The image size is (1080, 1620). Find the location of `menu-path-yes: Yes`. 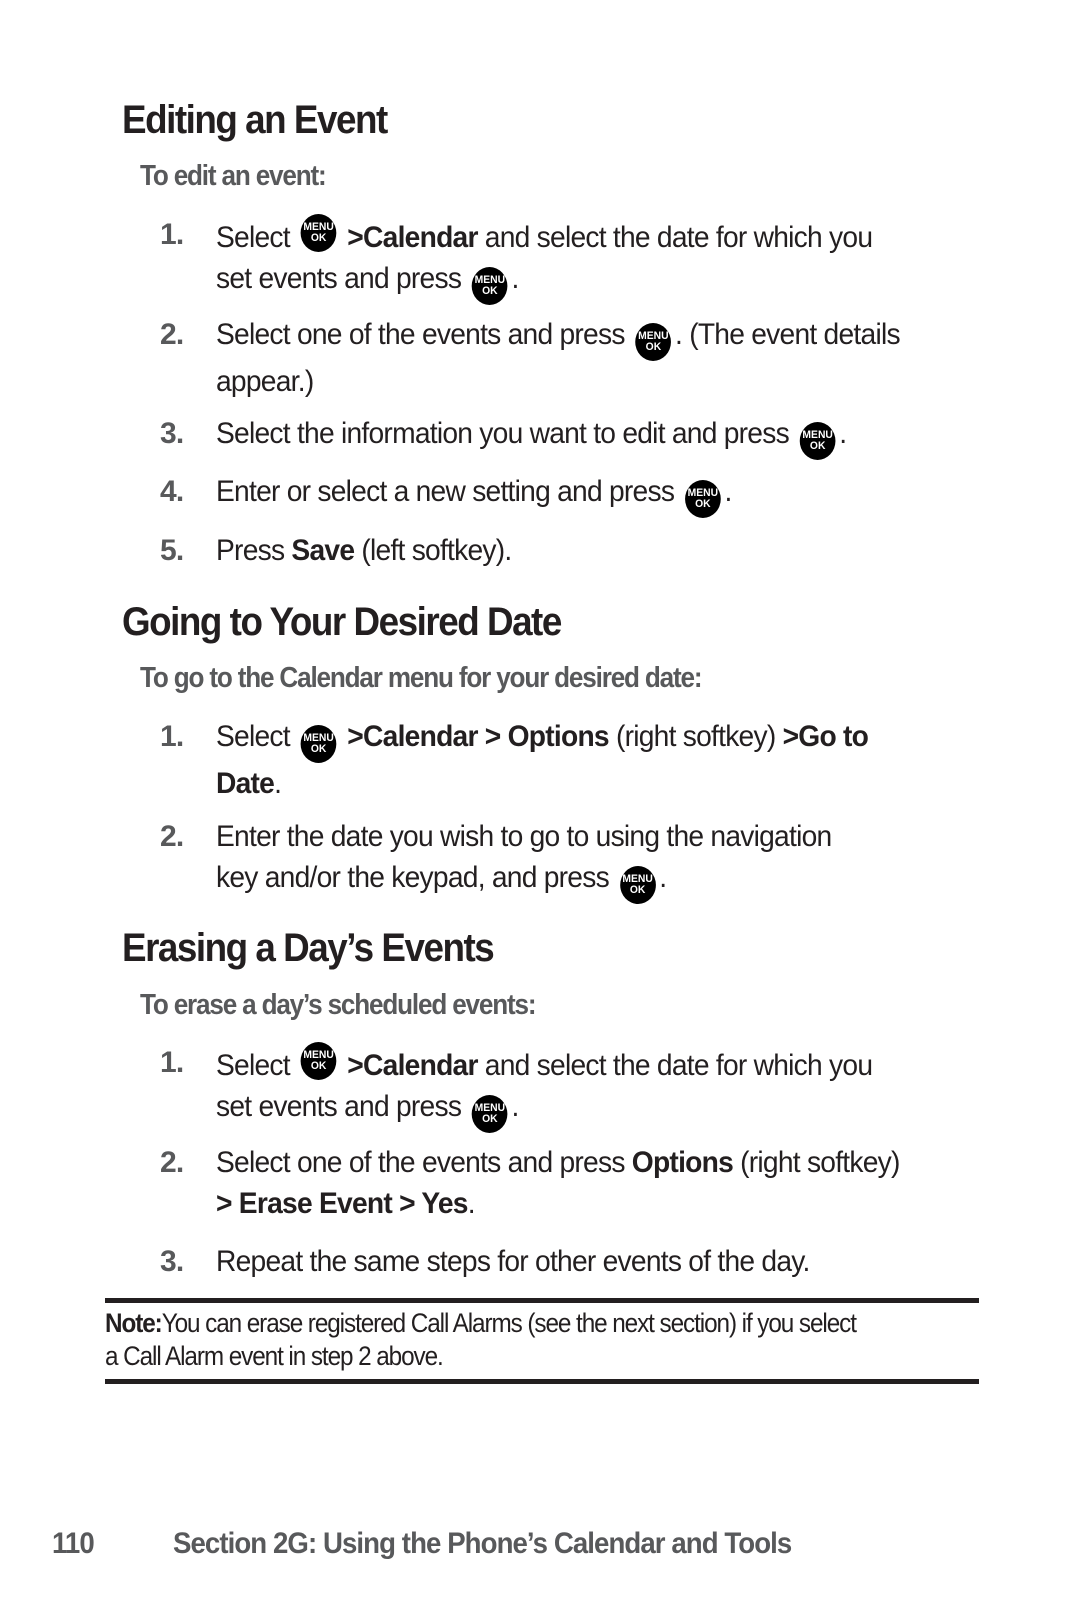

menu-path-yes: Yes is located at coordinates (444, 1203).